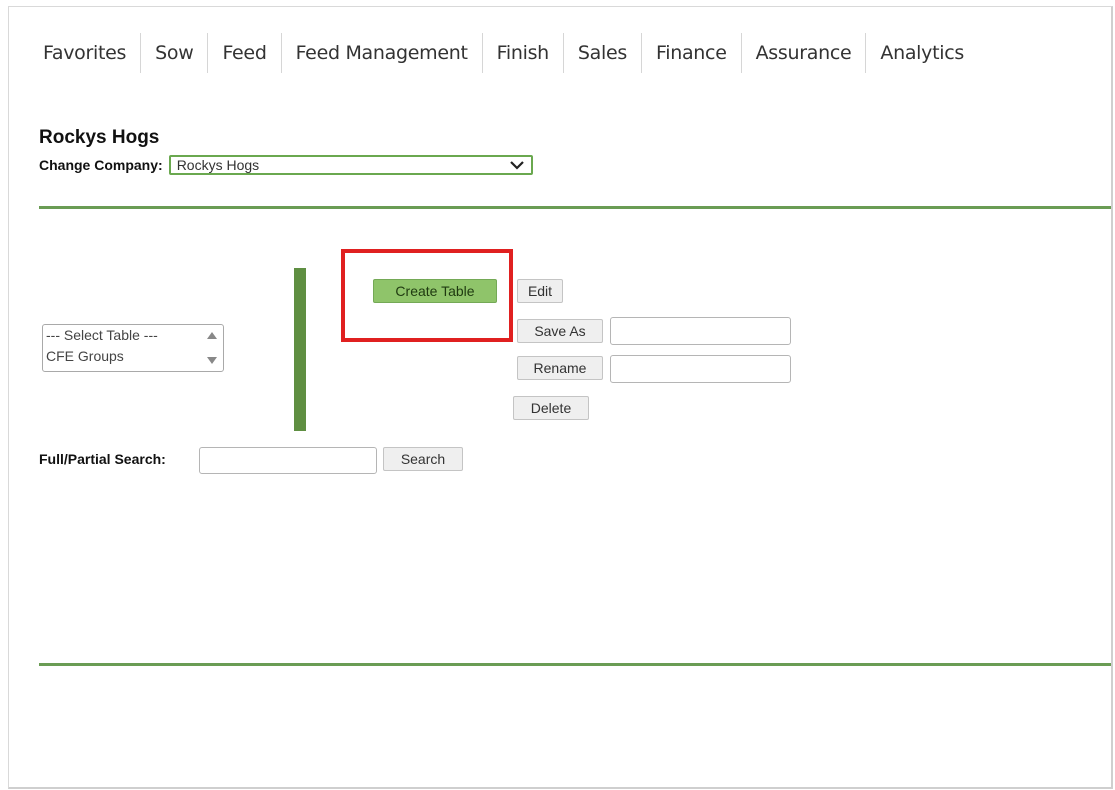 The image size is (1115, 790). I want to click on save-as-name-input, so click(700, 331).